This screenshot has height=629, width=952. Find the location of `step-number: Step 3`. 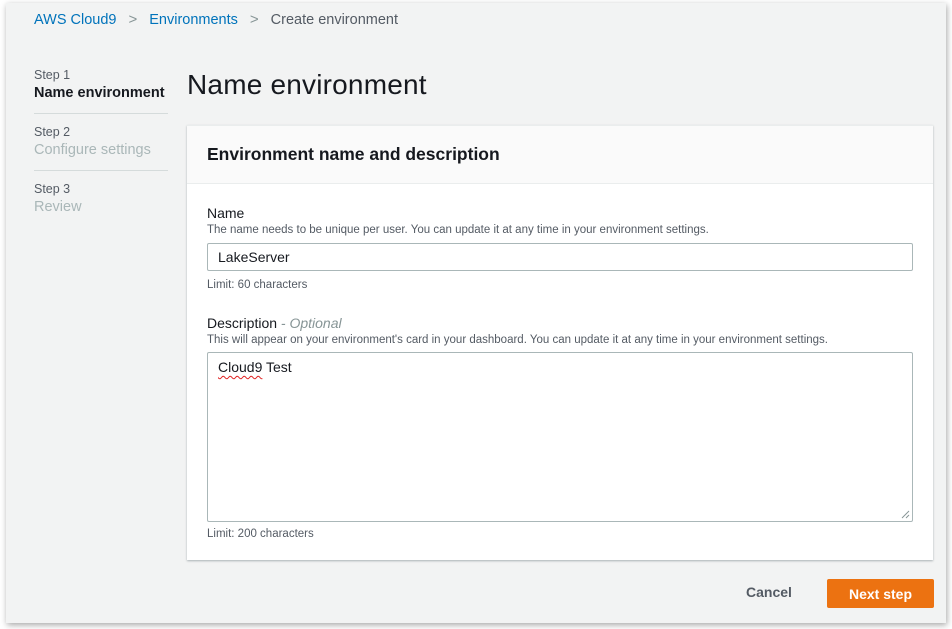

step-number: Step 3 is located at coordinates (52, 189).